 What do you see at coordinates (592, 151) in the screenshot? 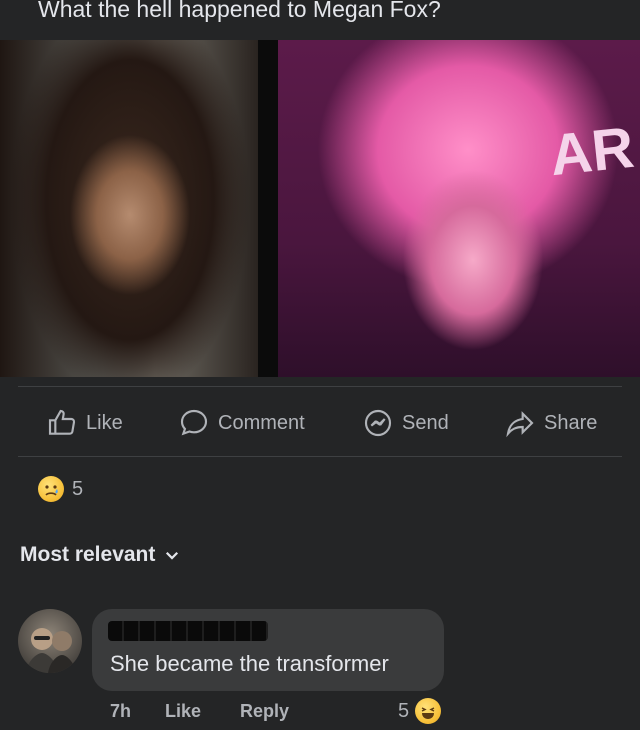
I see `background-sign-text: AR` at bounding box center [592, 151].